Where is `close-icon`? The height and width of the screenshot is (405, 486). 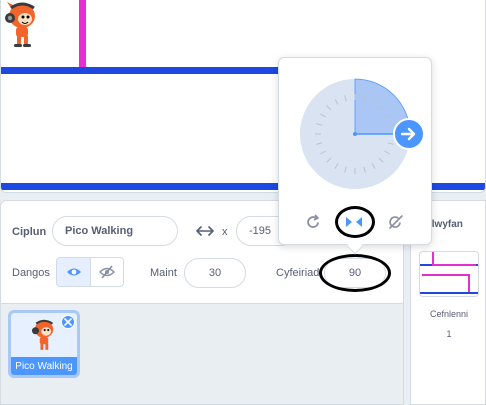
close-icon is located at coordinates (68, 322).